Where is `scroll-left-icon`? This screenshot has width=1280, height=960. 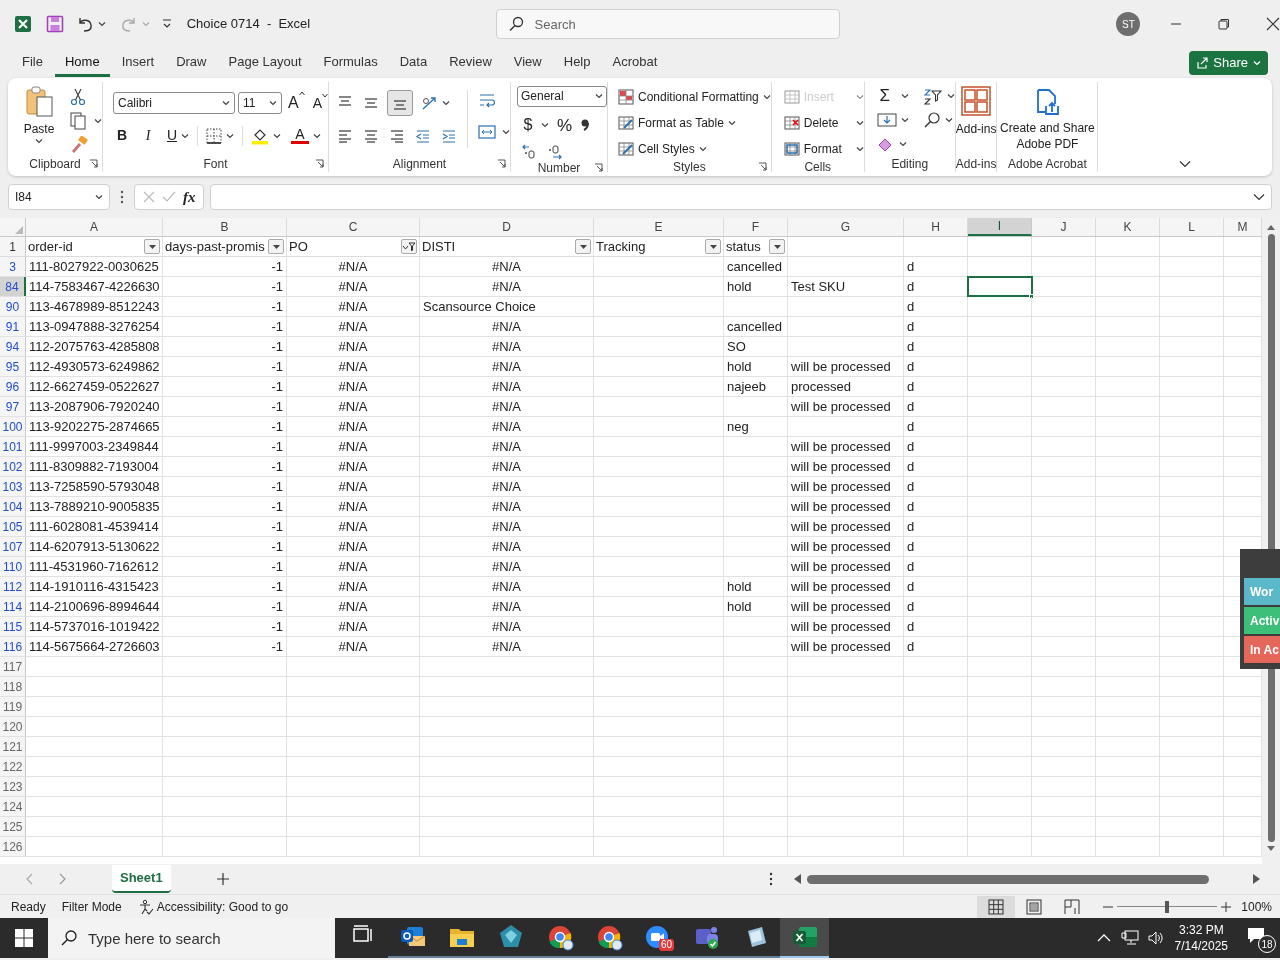 scroll-left-icon is located at coordinates (796, 879).